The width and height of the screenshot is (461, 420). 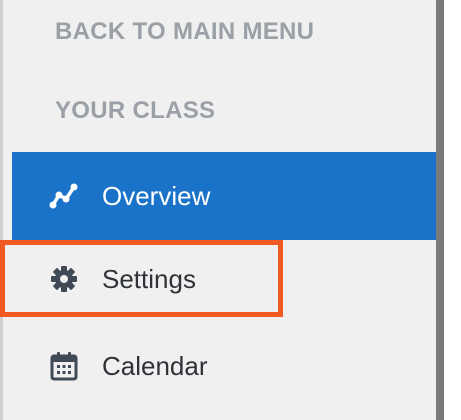 What do you see at coordinates (64, 196) in the screenshot?
I see `activity-graph-icon` at bounding box center [64, 196].